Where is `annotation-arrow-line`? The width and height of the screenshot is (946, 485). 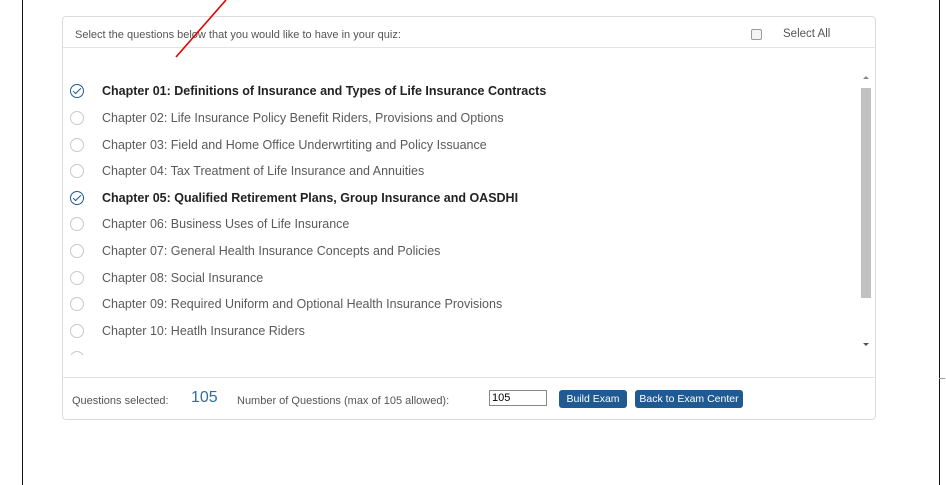 annotation-arrow-line is located at coordinates (201, 29).